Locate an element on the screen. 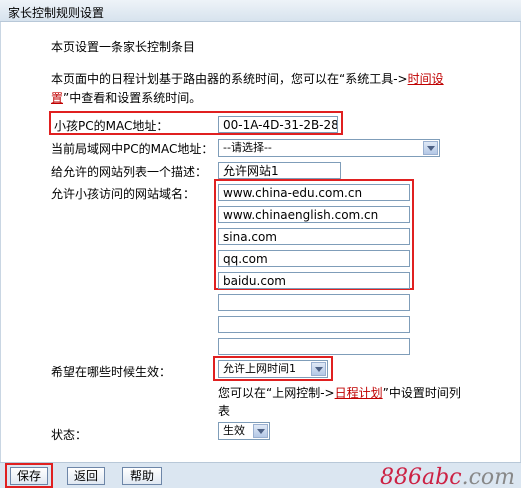  footer-bar: 保存 返回 帮助 886abc.com is located at coordinates (260, 476).